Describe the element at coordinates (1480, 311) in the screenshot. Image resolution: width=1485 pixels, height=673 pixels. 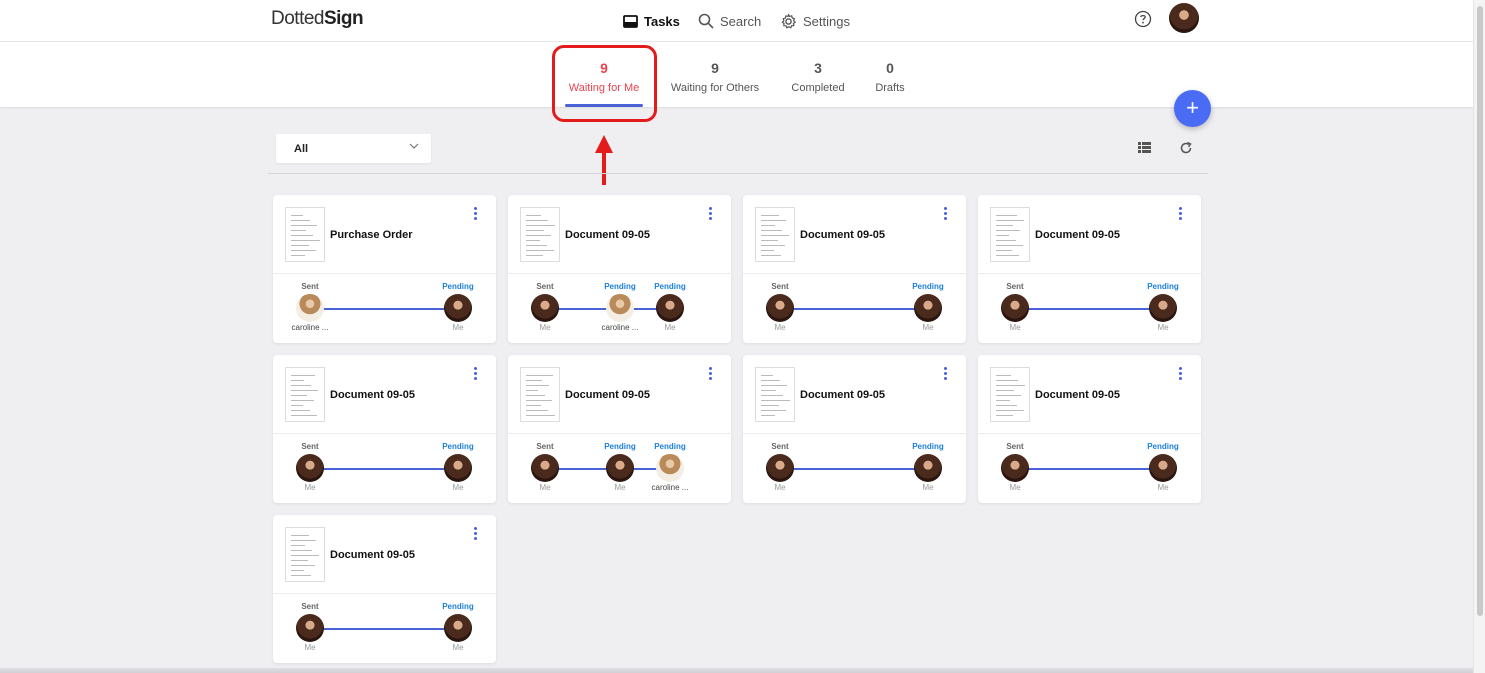
I see `scrollbar-thumb` at that location.